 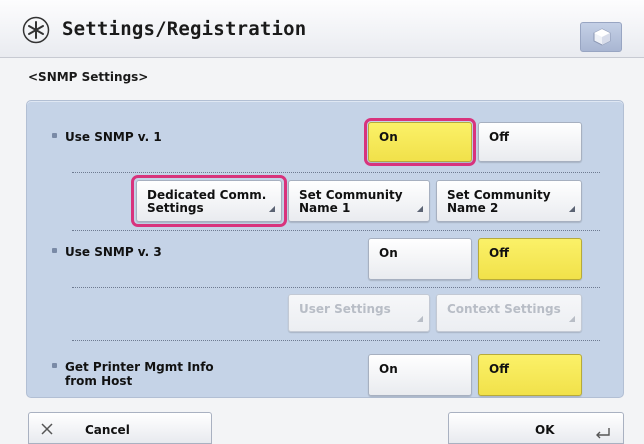 What do you see at coordinates (322, 29) in the screenshot?
I see `title-bar: Settings/Registration` at bounding box center [322, 29].